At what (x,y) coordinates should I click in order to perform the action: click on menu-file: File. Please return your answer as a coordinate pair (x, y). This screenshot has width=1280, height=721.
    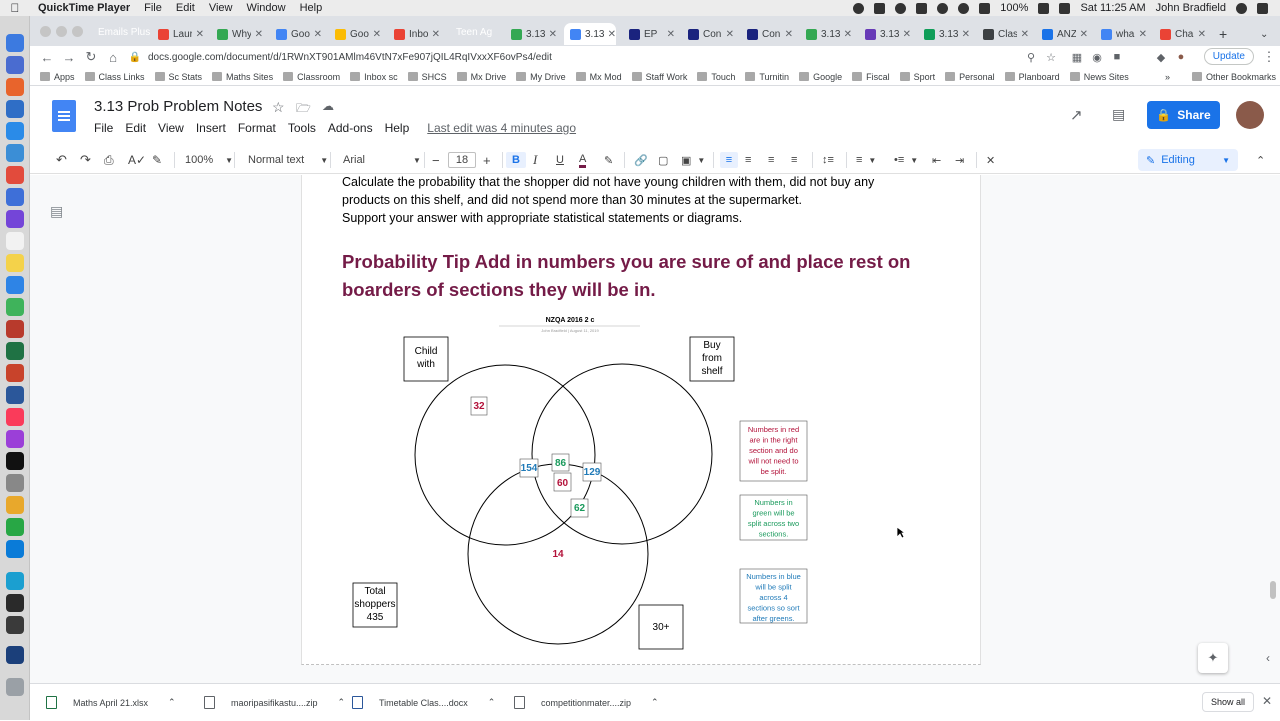
    Looking at the image, I should click on (153, 8).